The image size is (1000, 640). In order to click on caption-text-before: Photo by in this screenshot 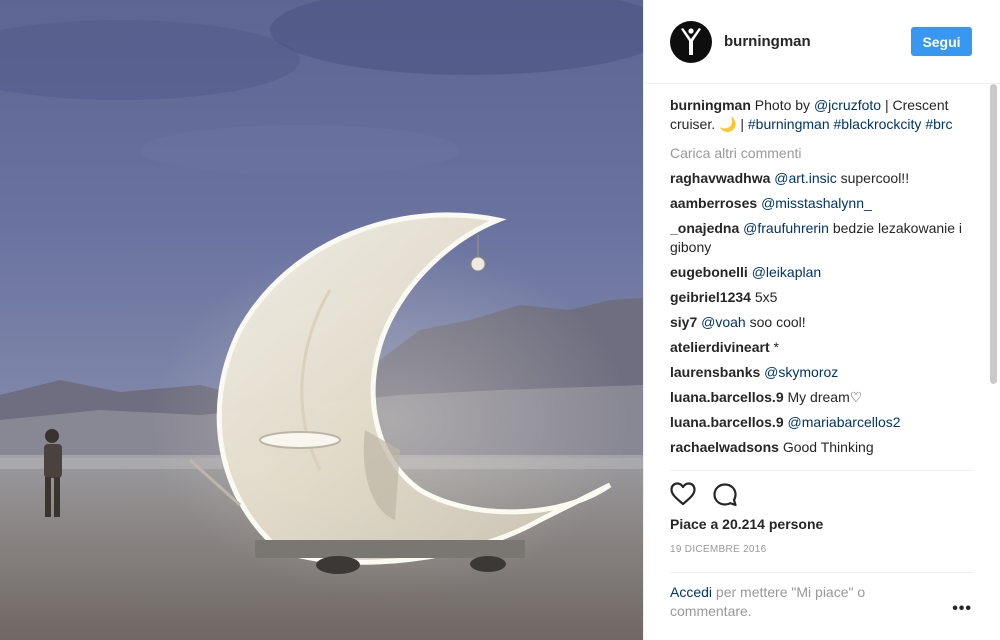, I will do `click(784, 105)`.